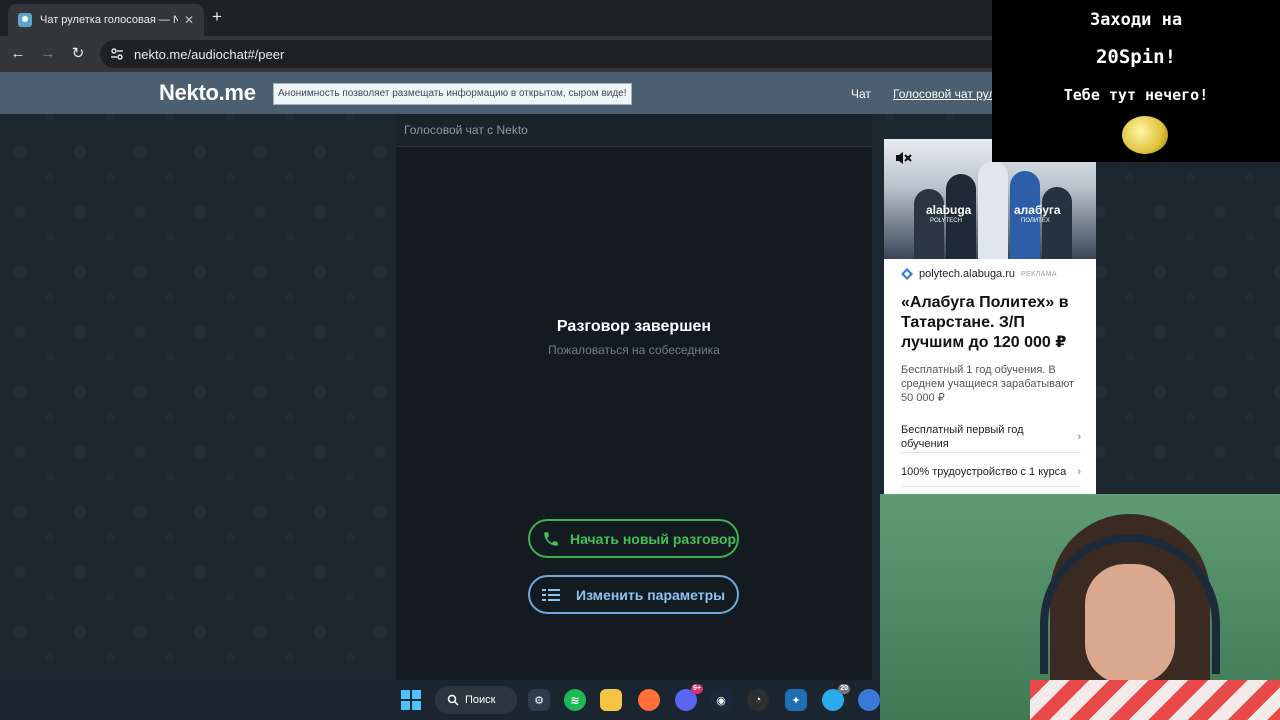 The image size is (1280, 720). I want to click on chat-header-title: Голосовой чат с Nekto, so click(466, 130).